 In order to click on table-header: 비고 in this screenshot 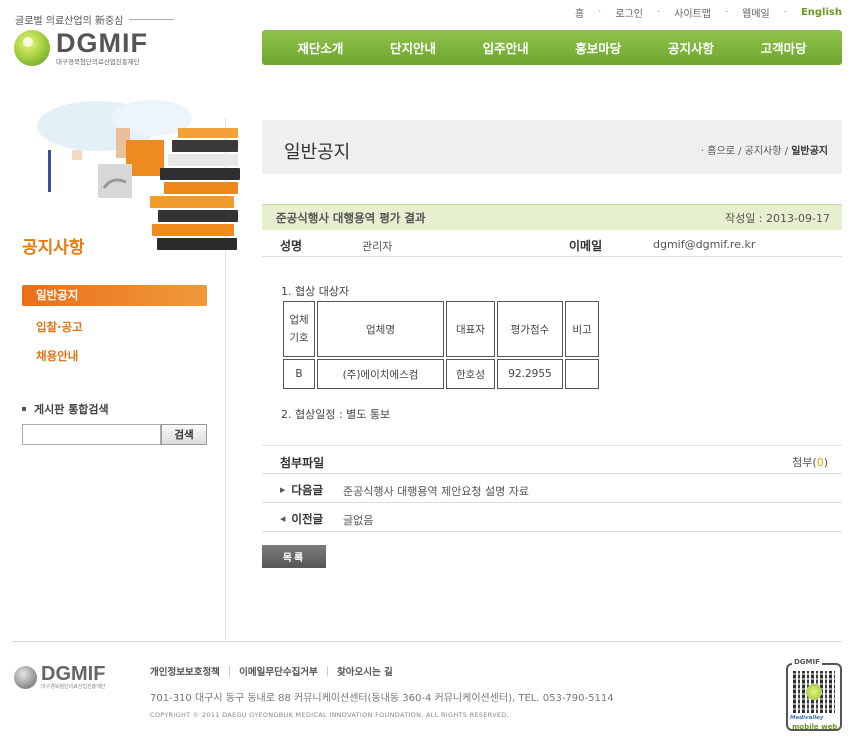, I will do `click(582, 329)`.